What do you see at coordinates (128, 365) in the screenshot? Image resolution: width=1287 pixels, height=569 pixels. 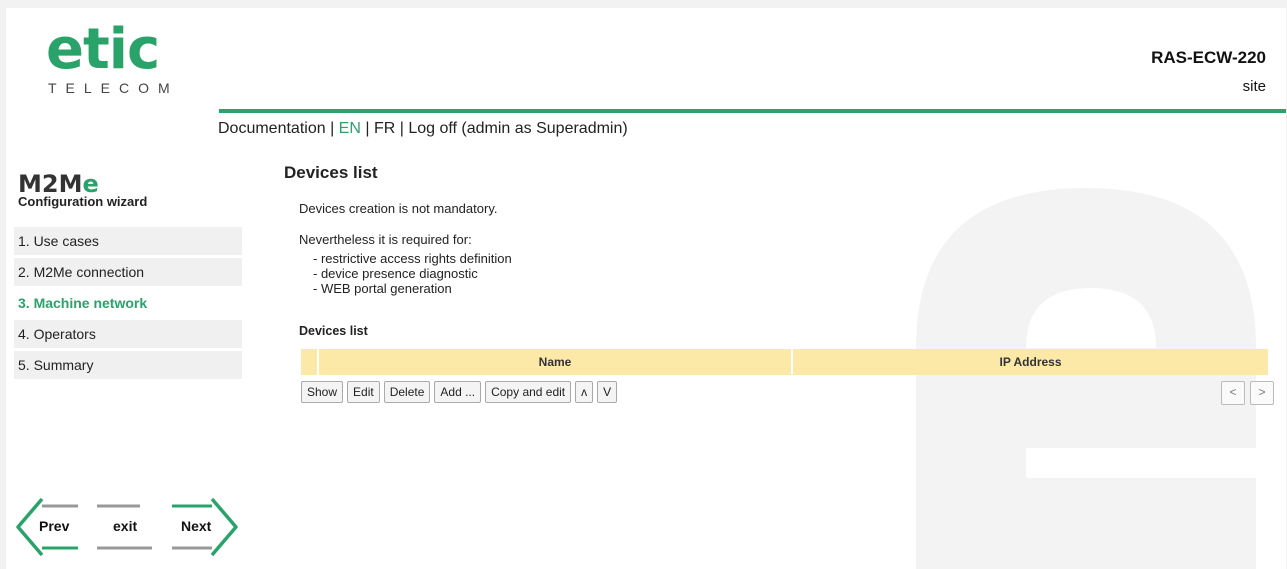 I see `step-summary: 5. Summary` at bounding box center [128, 365].